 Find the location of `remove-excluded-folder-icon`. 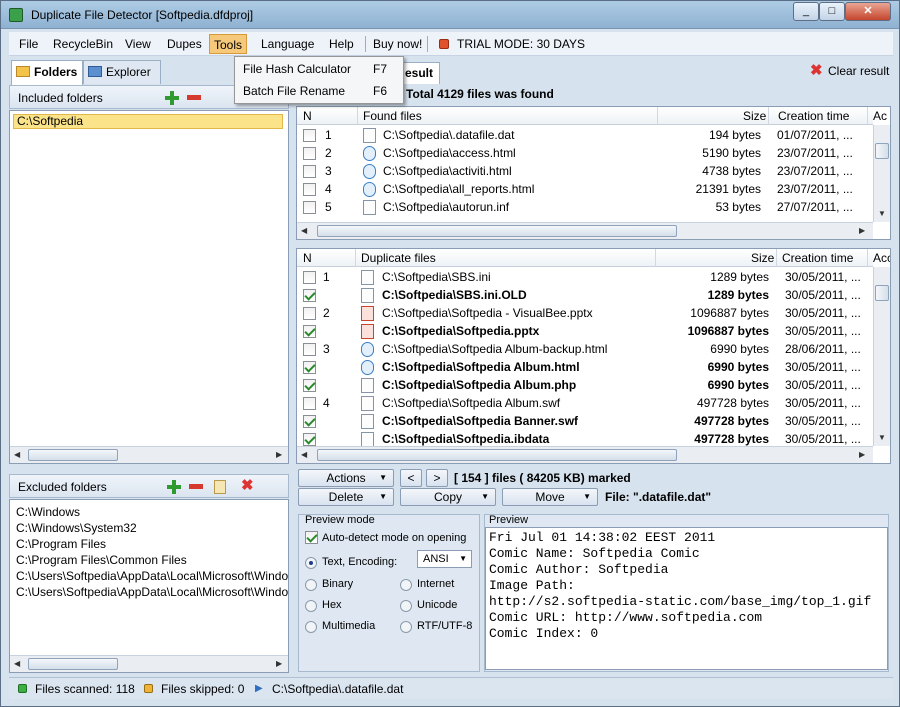

remove-excluded-folder-icon is located at coordinates (196, 486).